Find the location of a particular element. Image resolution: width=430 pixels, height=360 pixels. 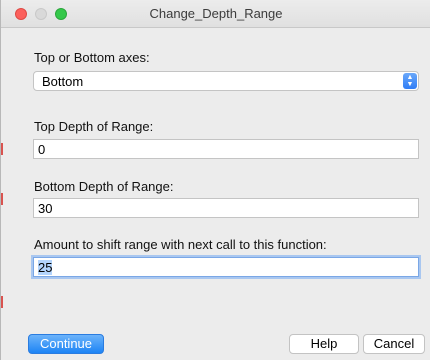

shift-amount-value: 25 is located at coordinates (45, 267).